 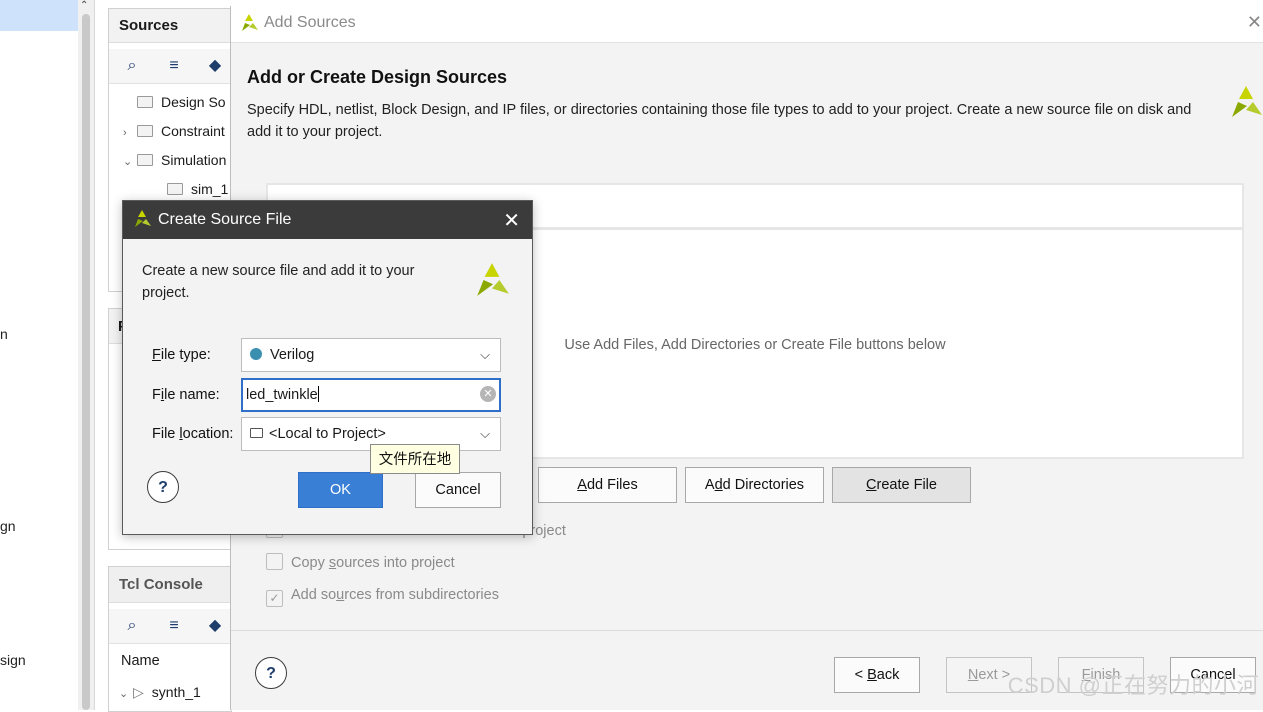 I want to click on file-name-label: File name:, so click(x=186, y=395).